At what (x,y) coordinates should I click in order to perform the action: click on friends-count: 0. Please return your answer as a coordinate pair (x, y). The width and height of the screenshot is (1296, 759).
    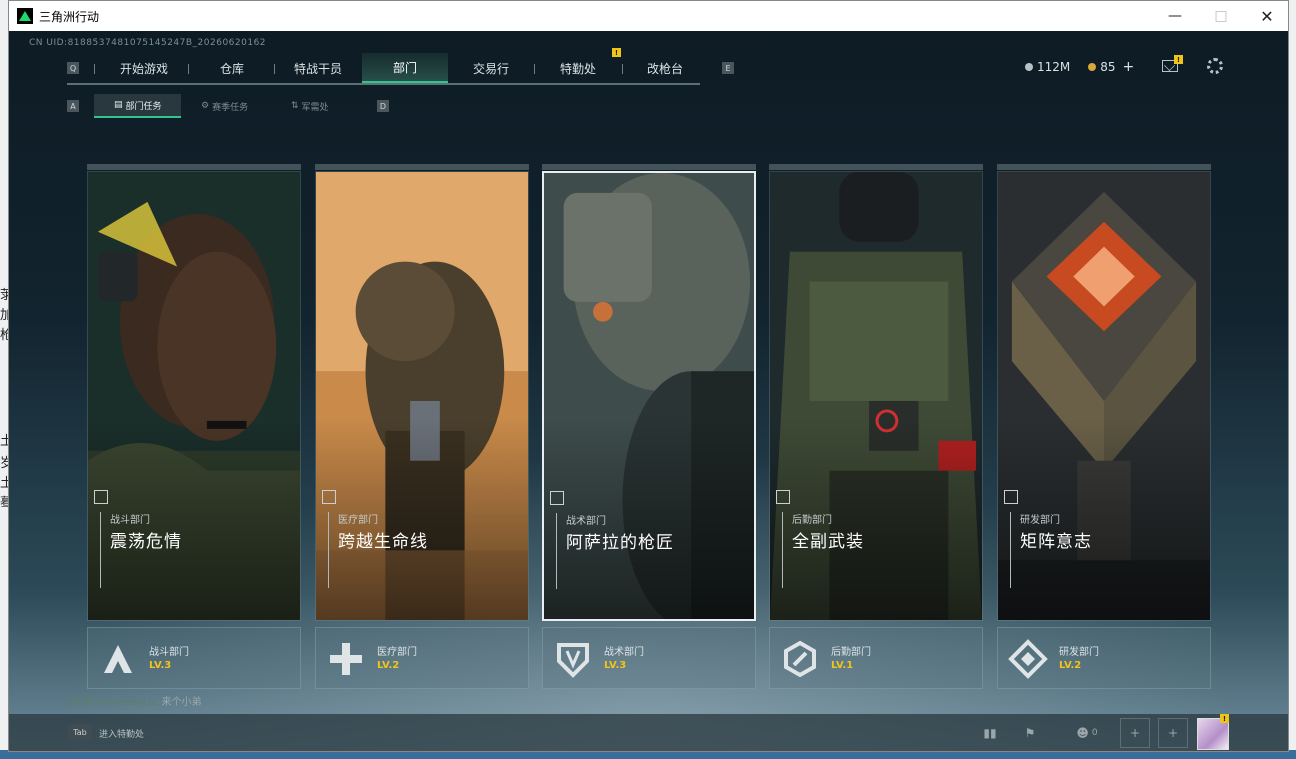
    Looking at the image, I should click on (1094, 733).